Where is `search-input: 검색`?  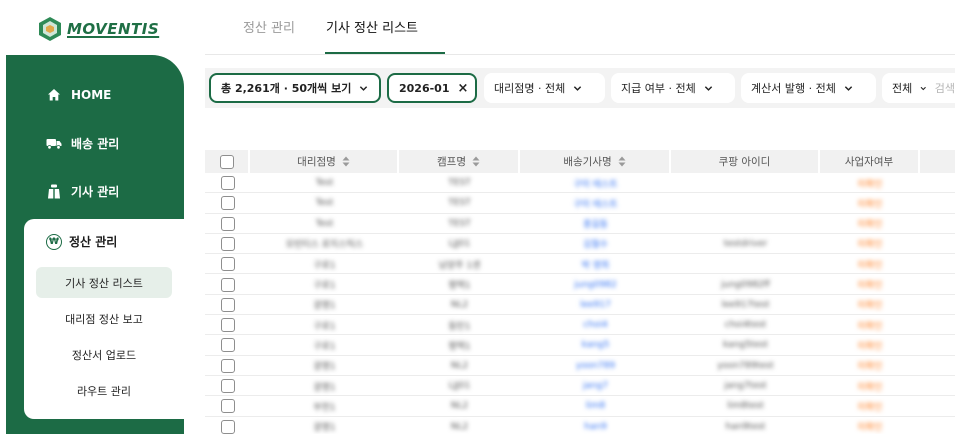 search-input: 검색 is located at coordinates (945, 88).